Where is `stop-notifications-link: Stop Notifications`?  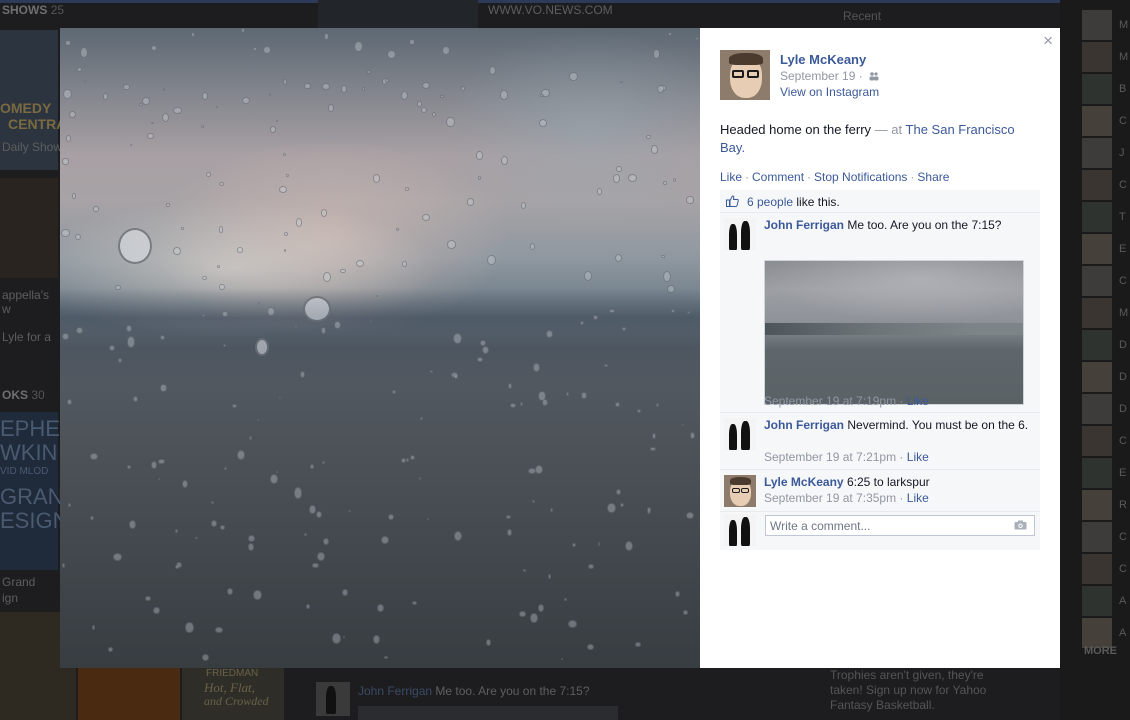 stop-notifications-link: Stop Notifications is located at coordinates (860, 177).